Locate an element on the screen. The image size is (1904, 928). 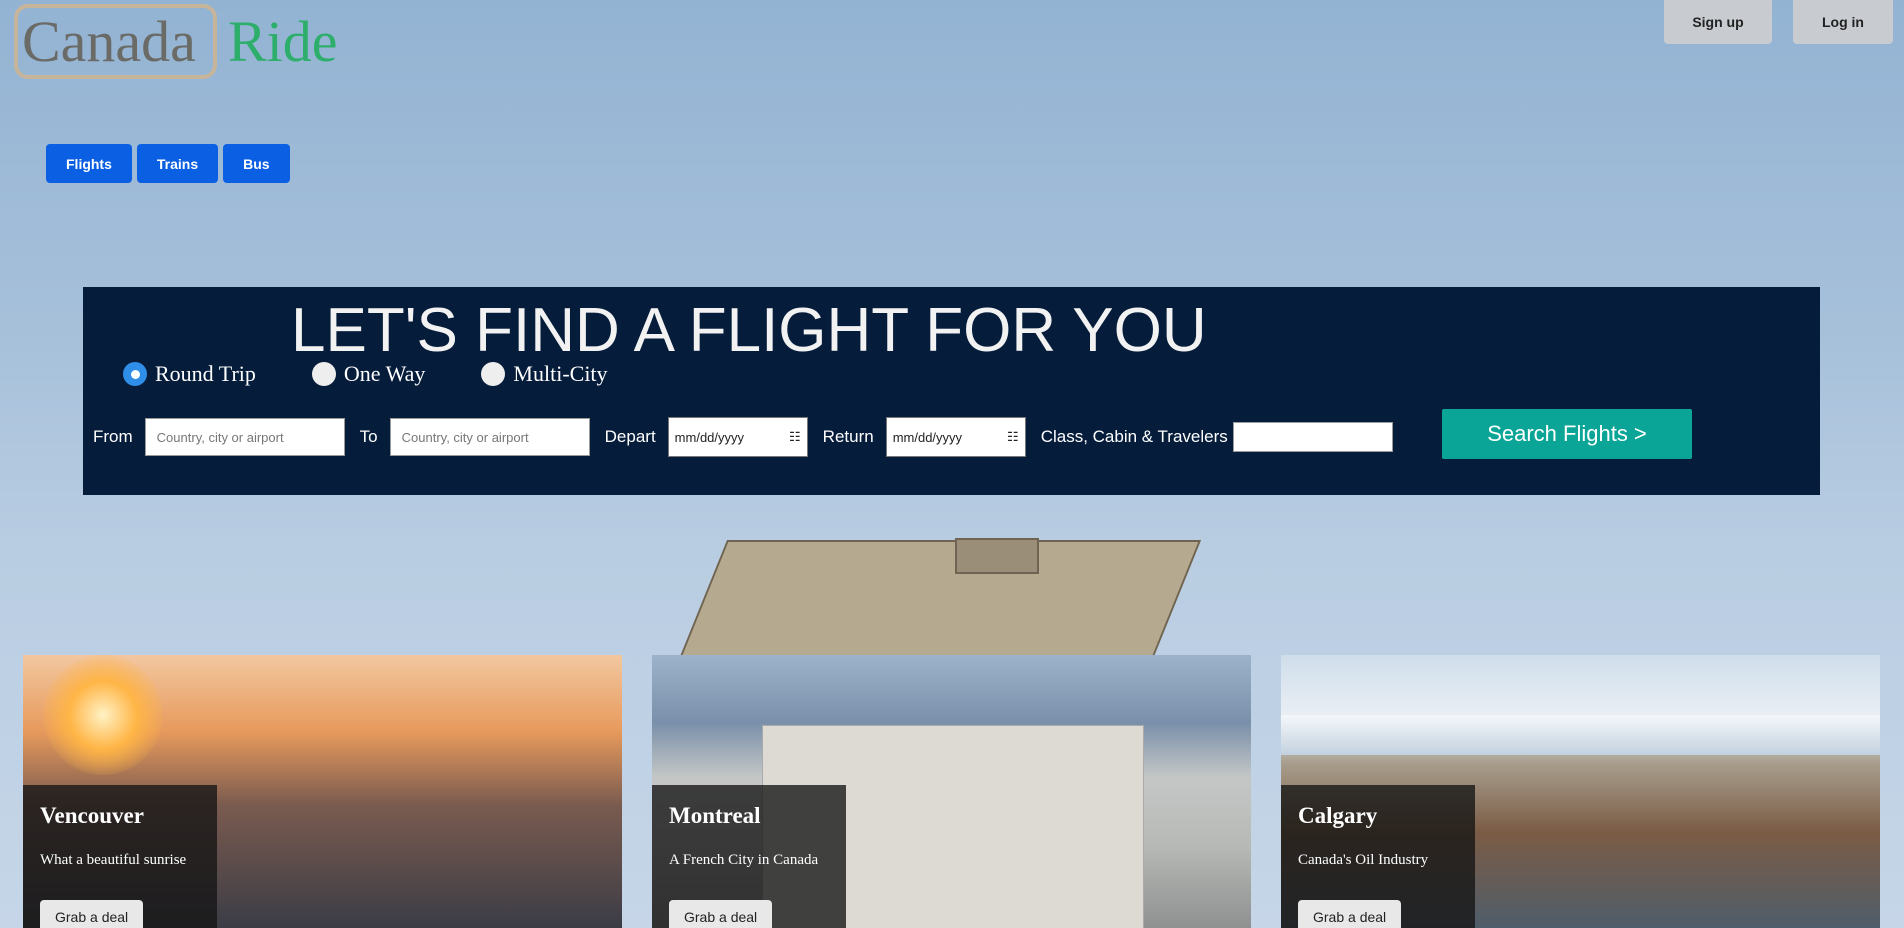
background-sign is located at coordinates (937, 607).